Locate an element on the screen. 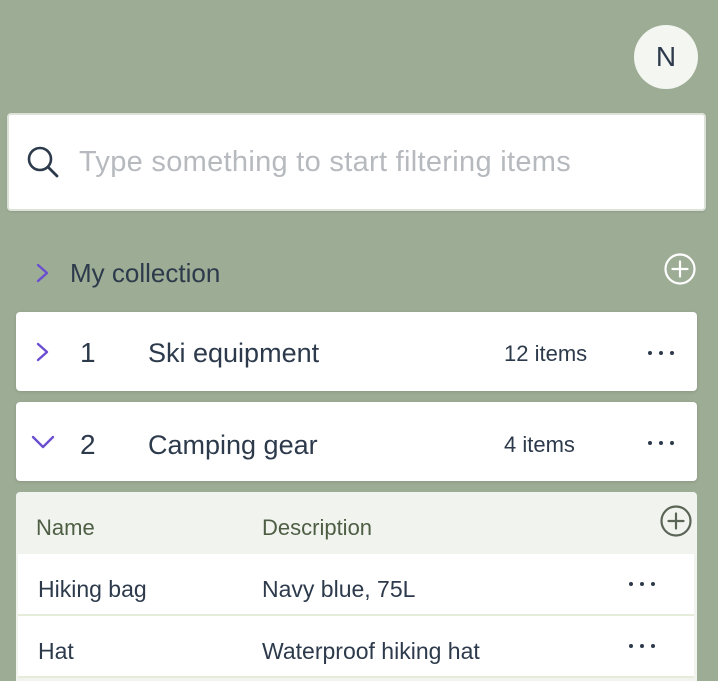 The image size is (718, 681). table-row: Hiking bag Navy blue, 75L is located at coordinates (356, 585).